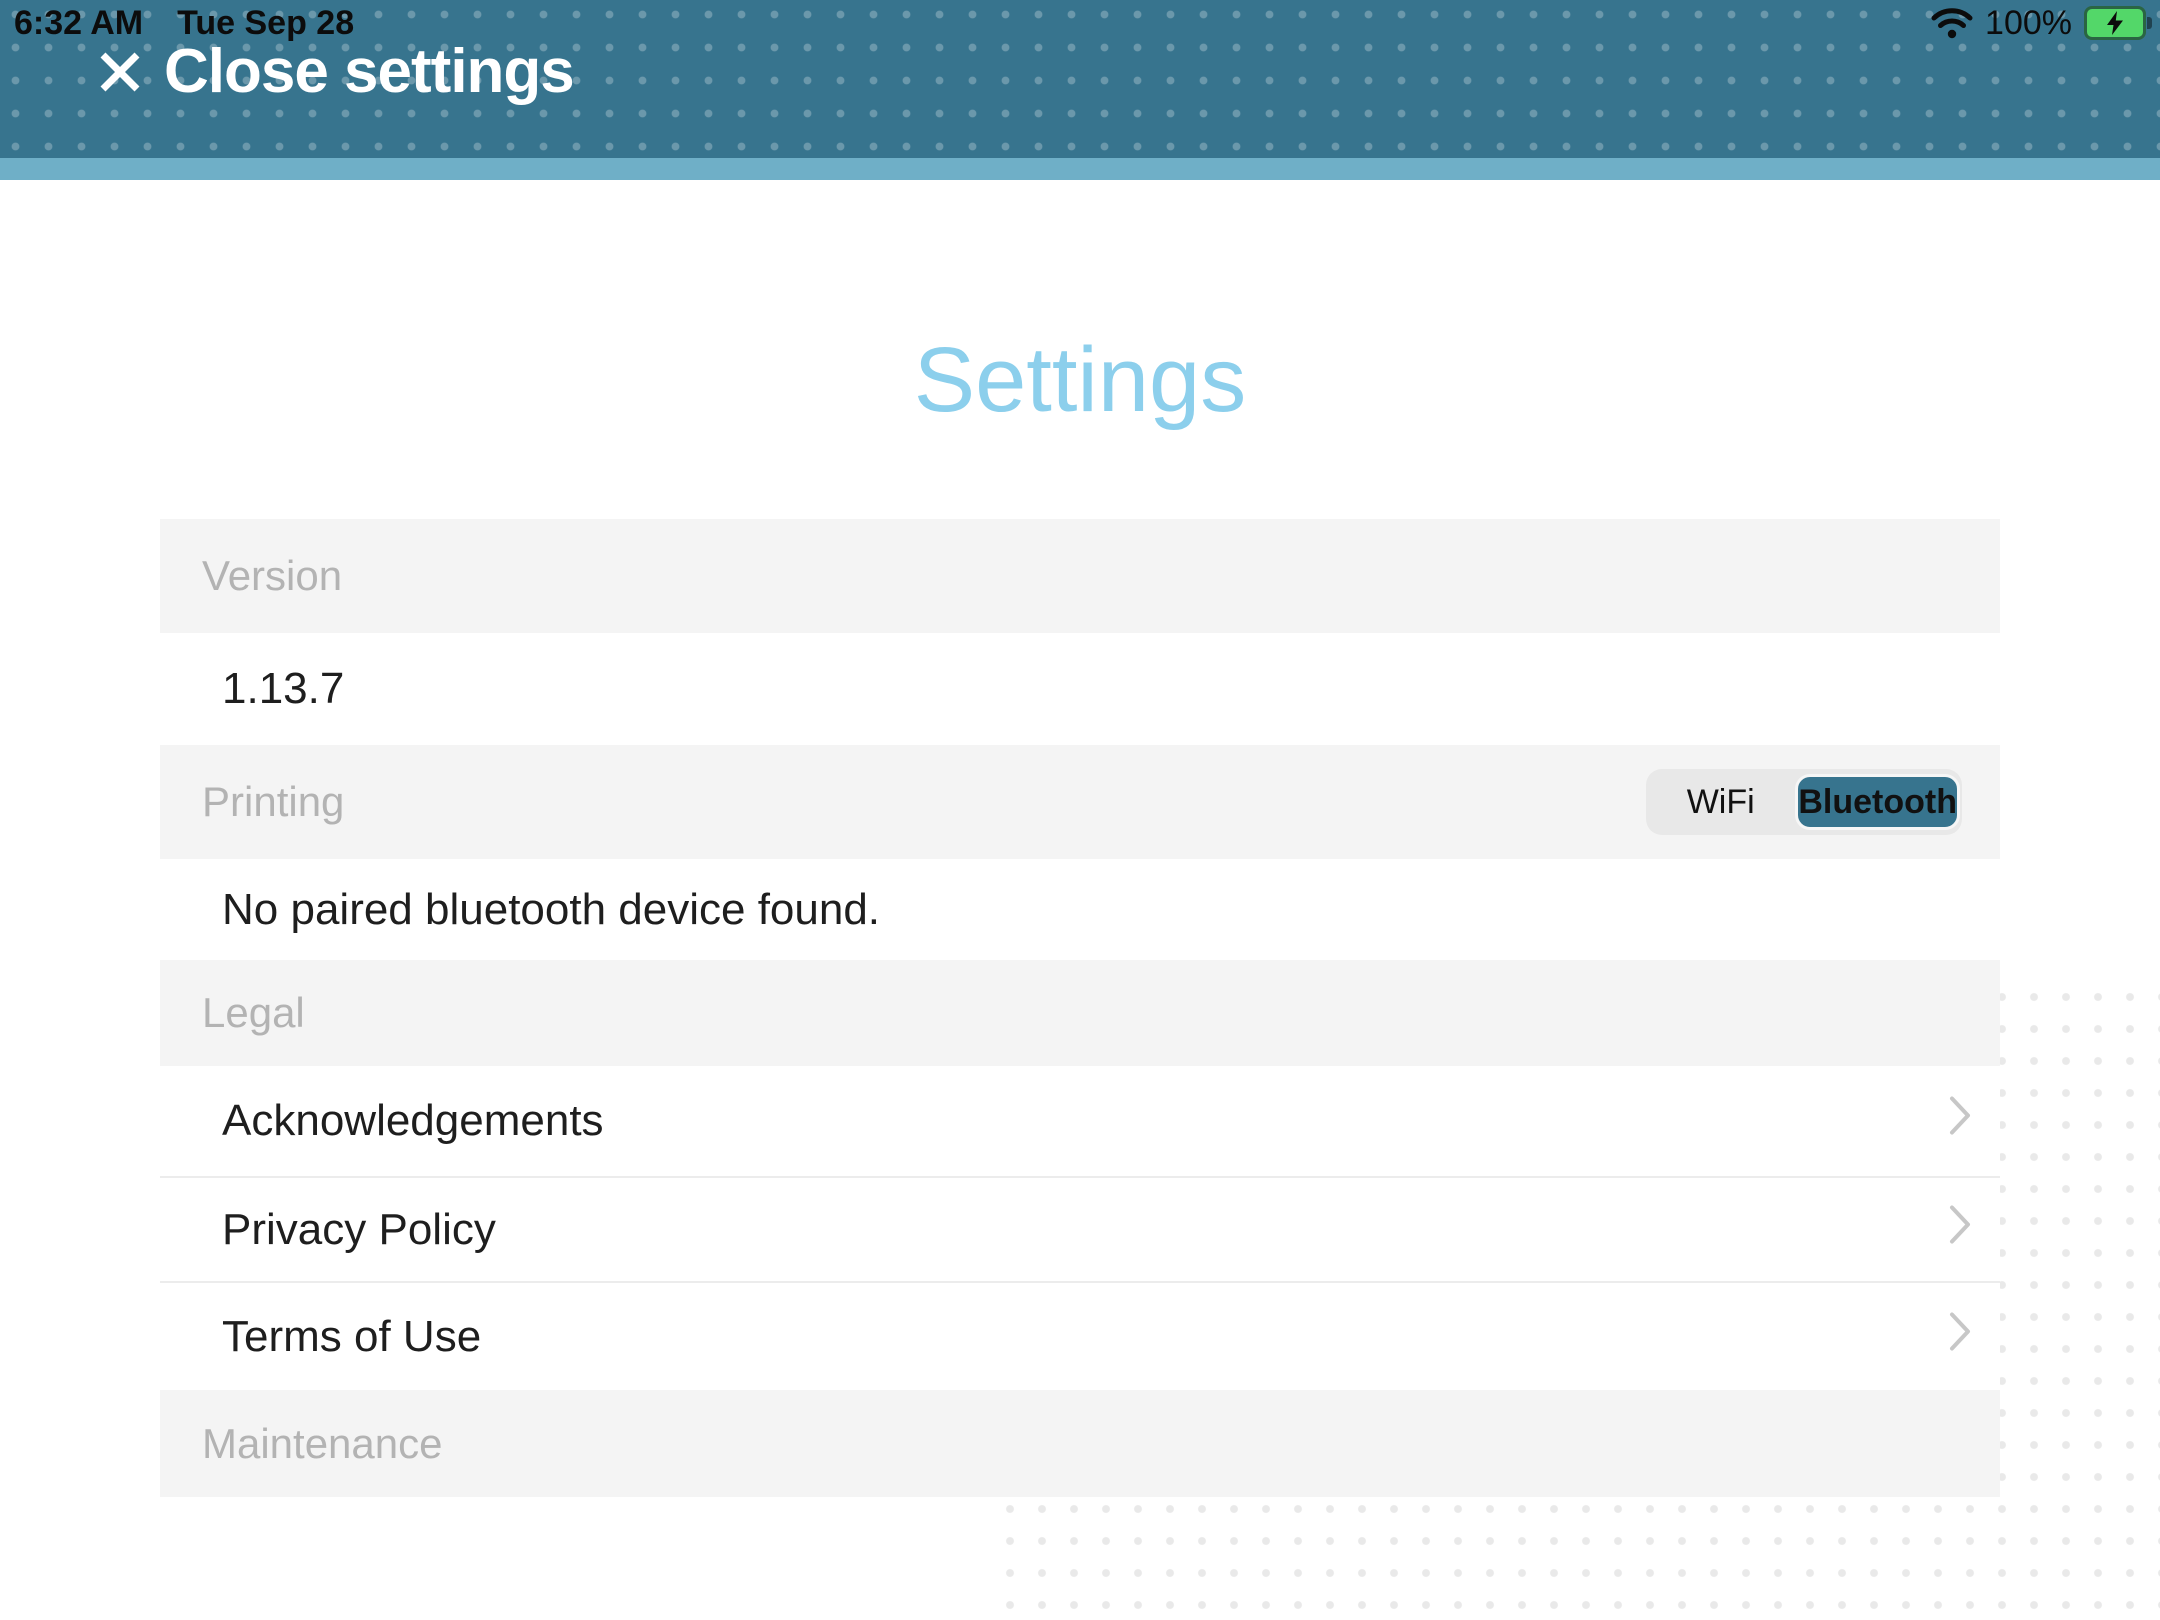 The image size is (2160, 1620). Describe the element at coordinates (2149, 23) in the screenshot. I see `battery-nub` at that location.